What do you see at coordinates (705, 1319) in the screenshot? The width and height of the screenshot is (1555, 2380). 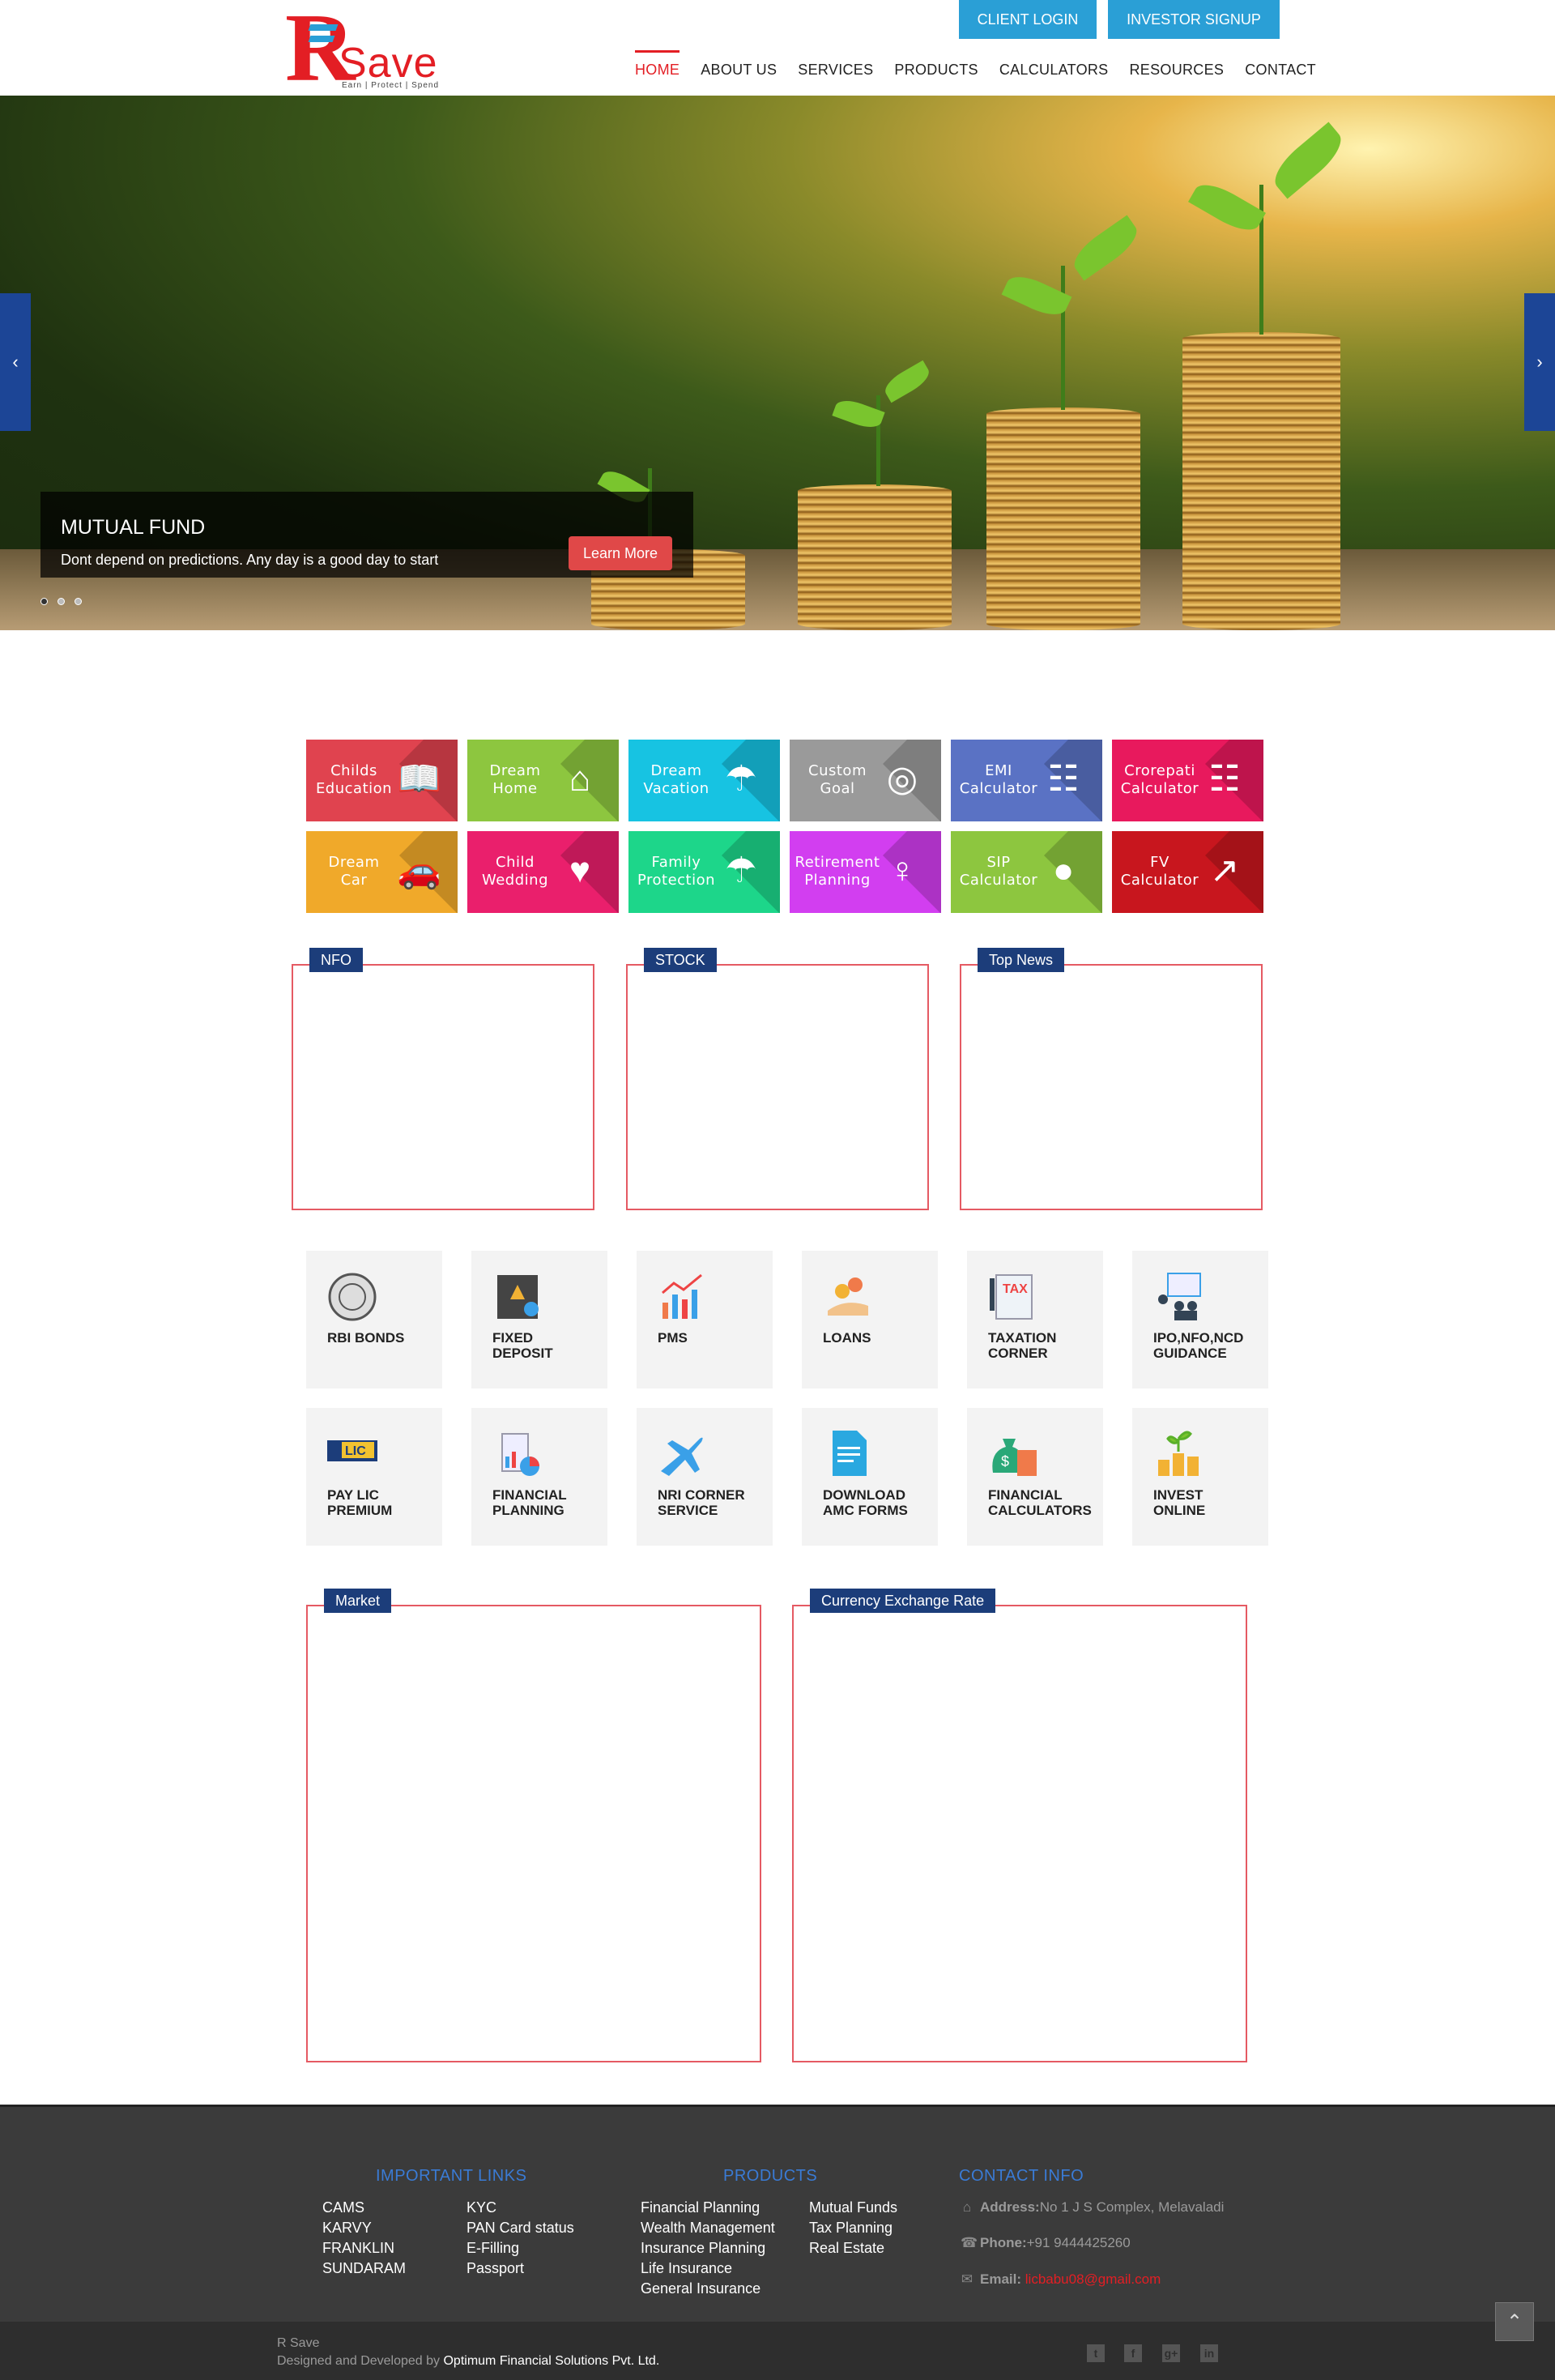 I see `service-card: PMS` at bounding box center [705, 1319].